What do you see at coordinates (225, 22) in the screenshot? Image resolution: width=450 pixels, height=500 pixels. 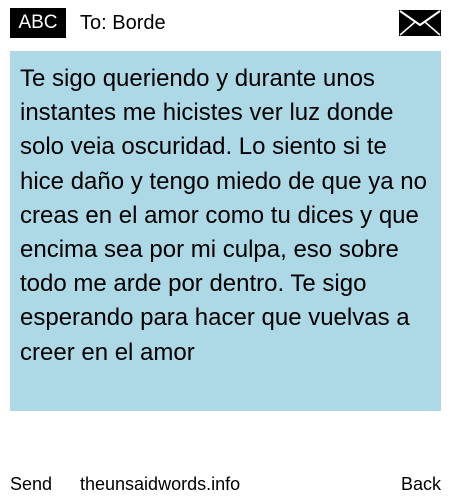 I see `header-bar: ABC To: Borde` at bounding box center [225, 22].